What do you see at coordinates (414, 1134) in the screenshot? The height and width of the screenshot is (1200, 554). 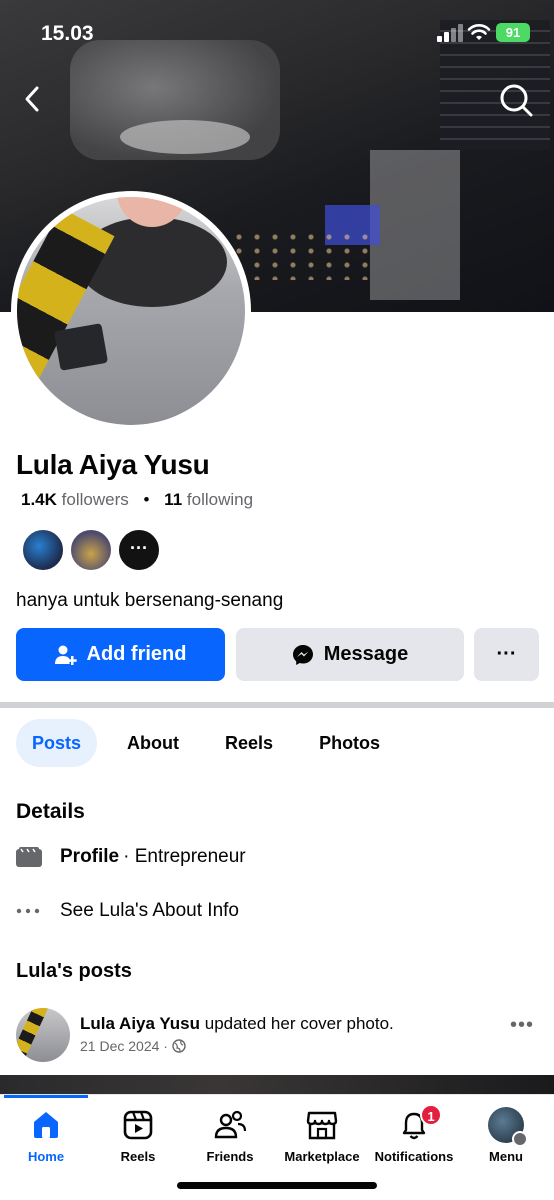 I see `nav-notifications: 1 Notifications` at bounding box center [414, 1134].